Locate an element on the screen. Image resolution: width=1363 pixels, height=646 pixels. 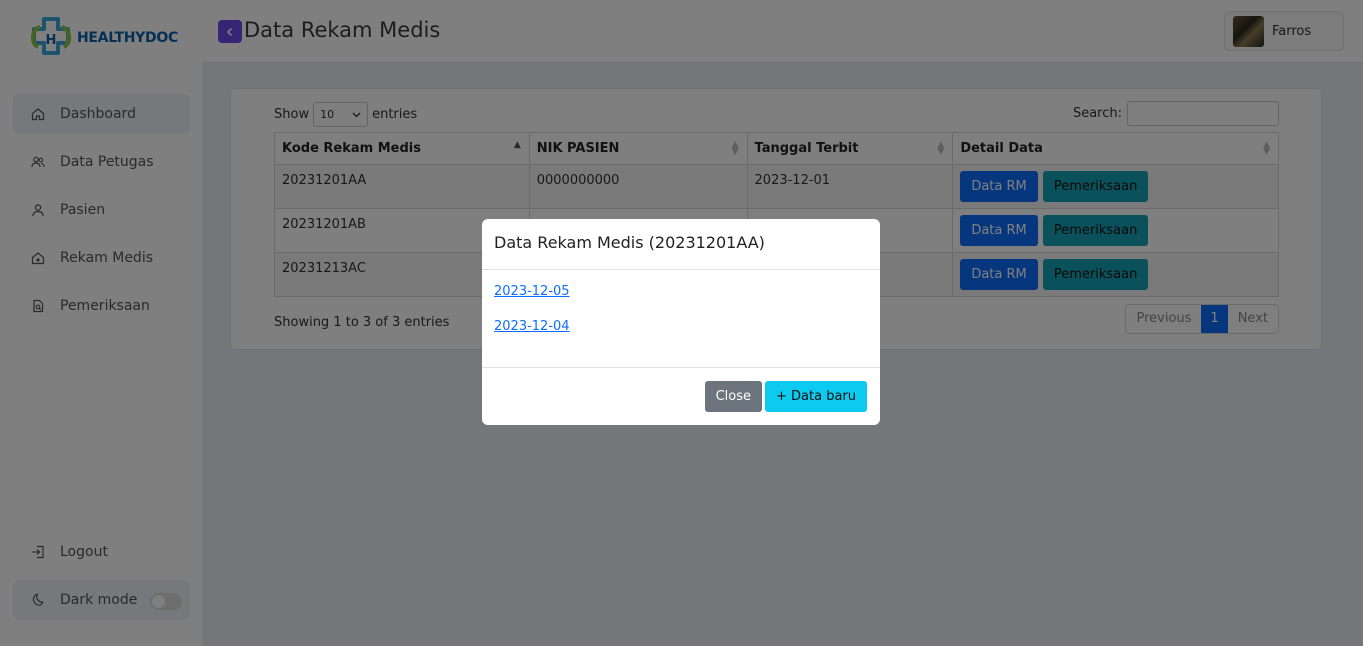
modal-header: Data Rekam Medis (20231201AA) is located at coordinates (681, 244).